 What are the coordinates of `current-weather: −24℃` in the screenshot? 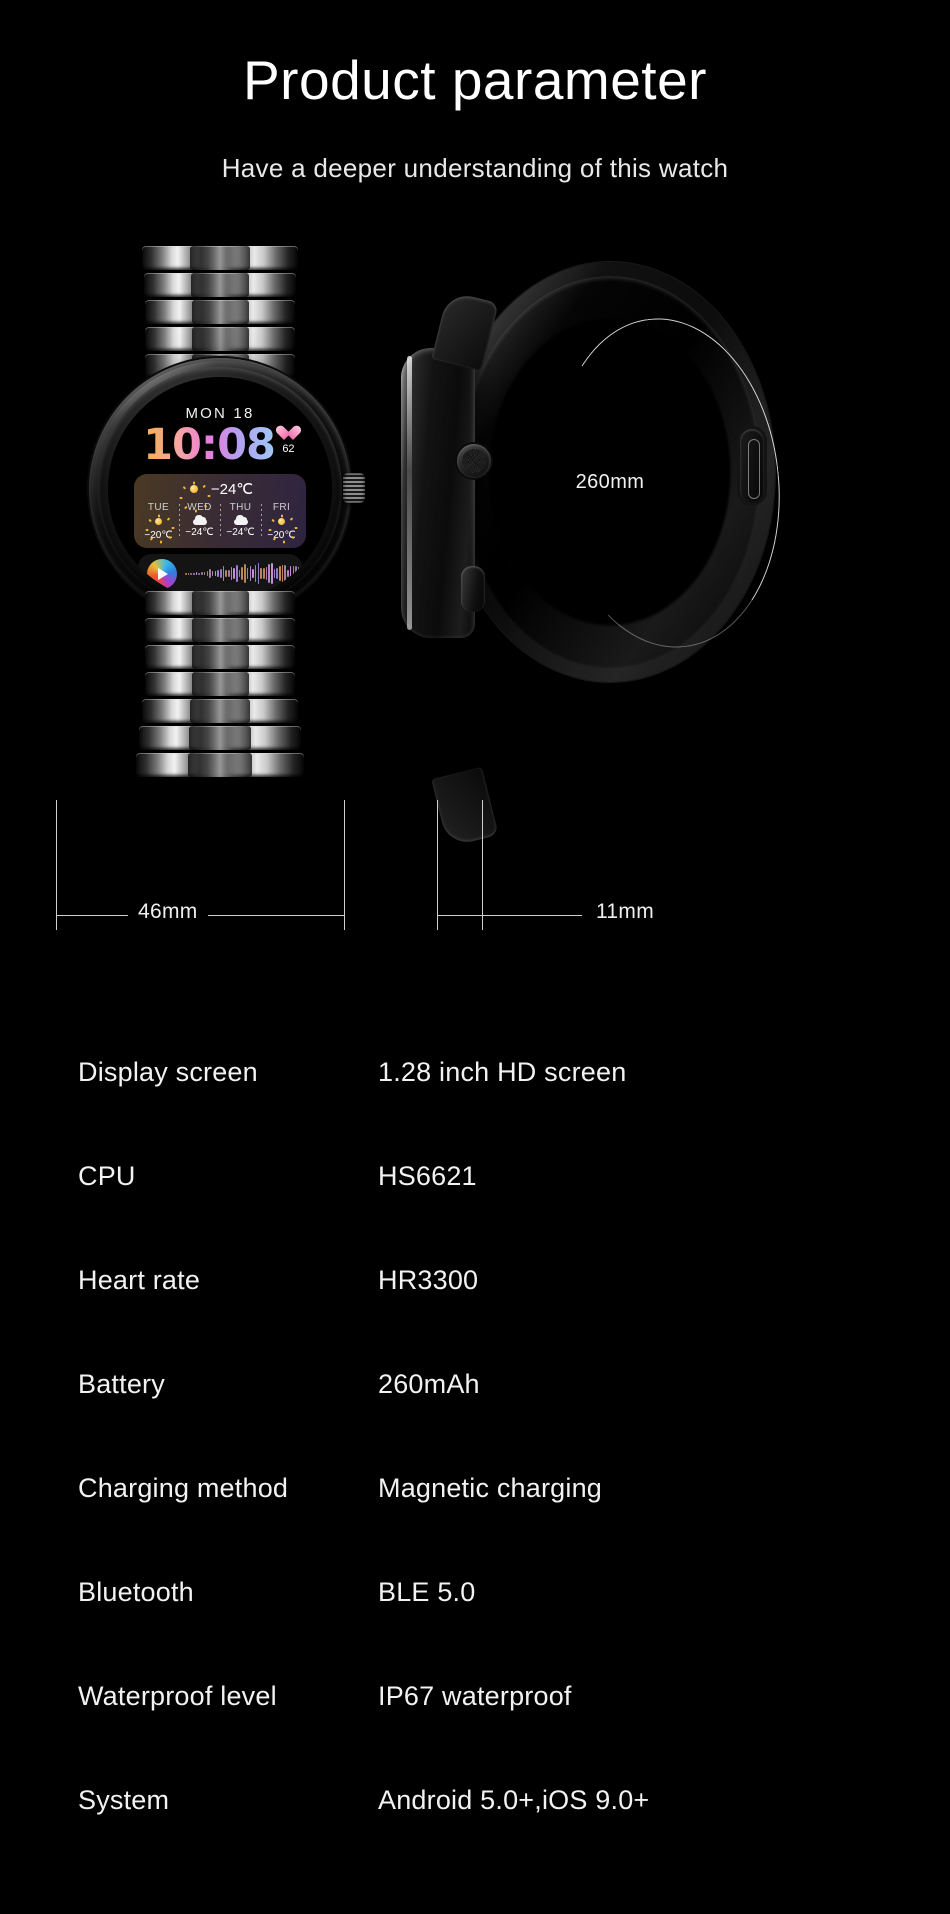 It's located at (220, 496).